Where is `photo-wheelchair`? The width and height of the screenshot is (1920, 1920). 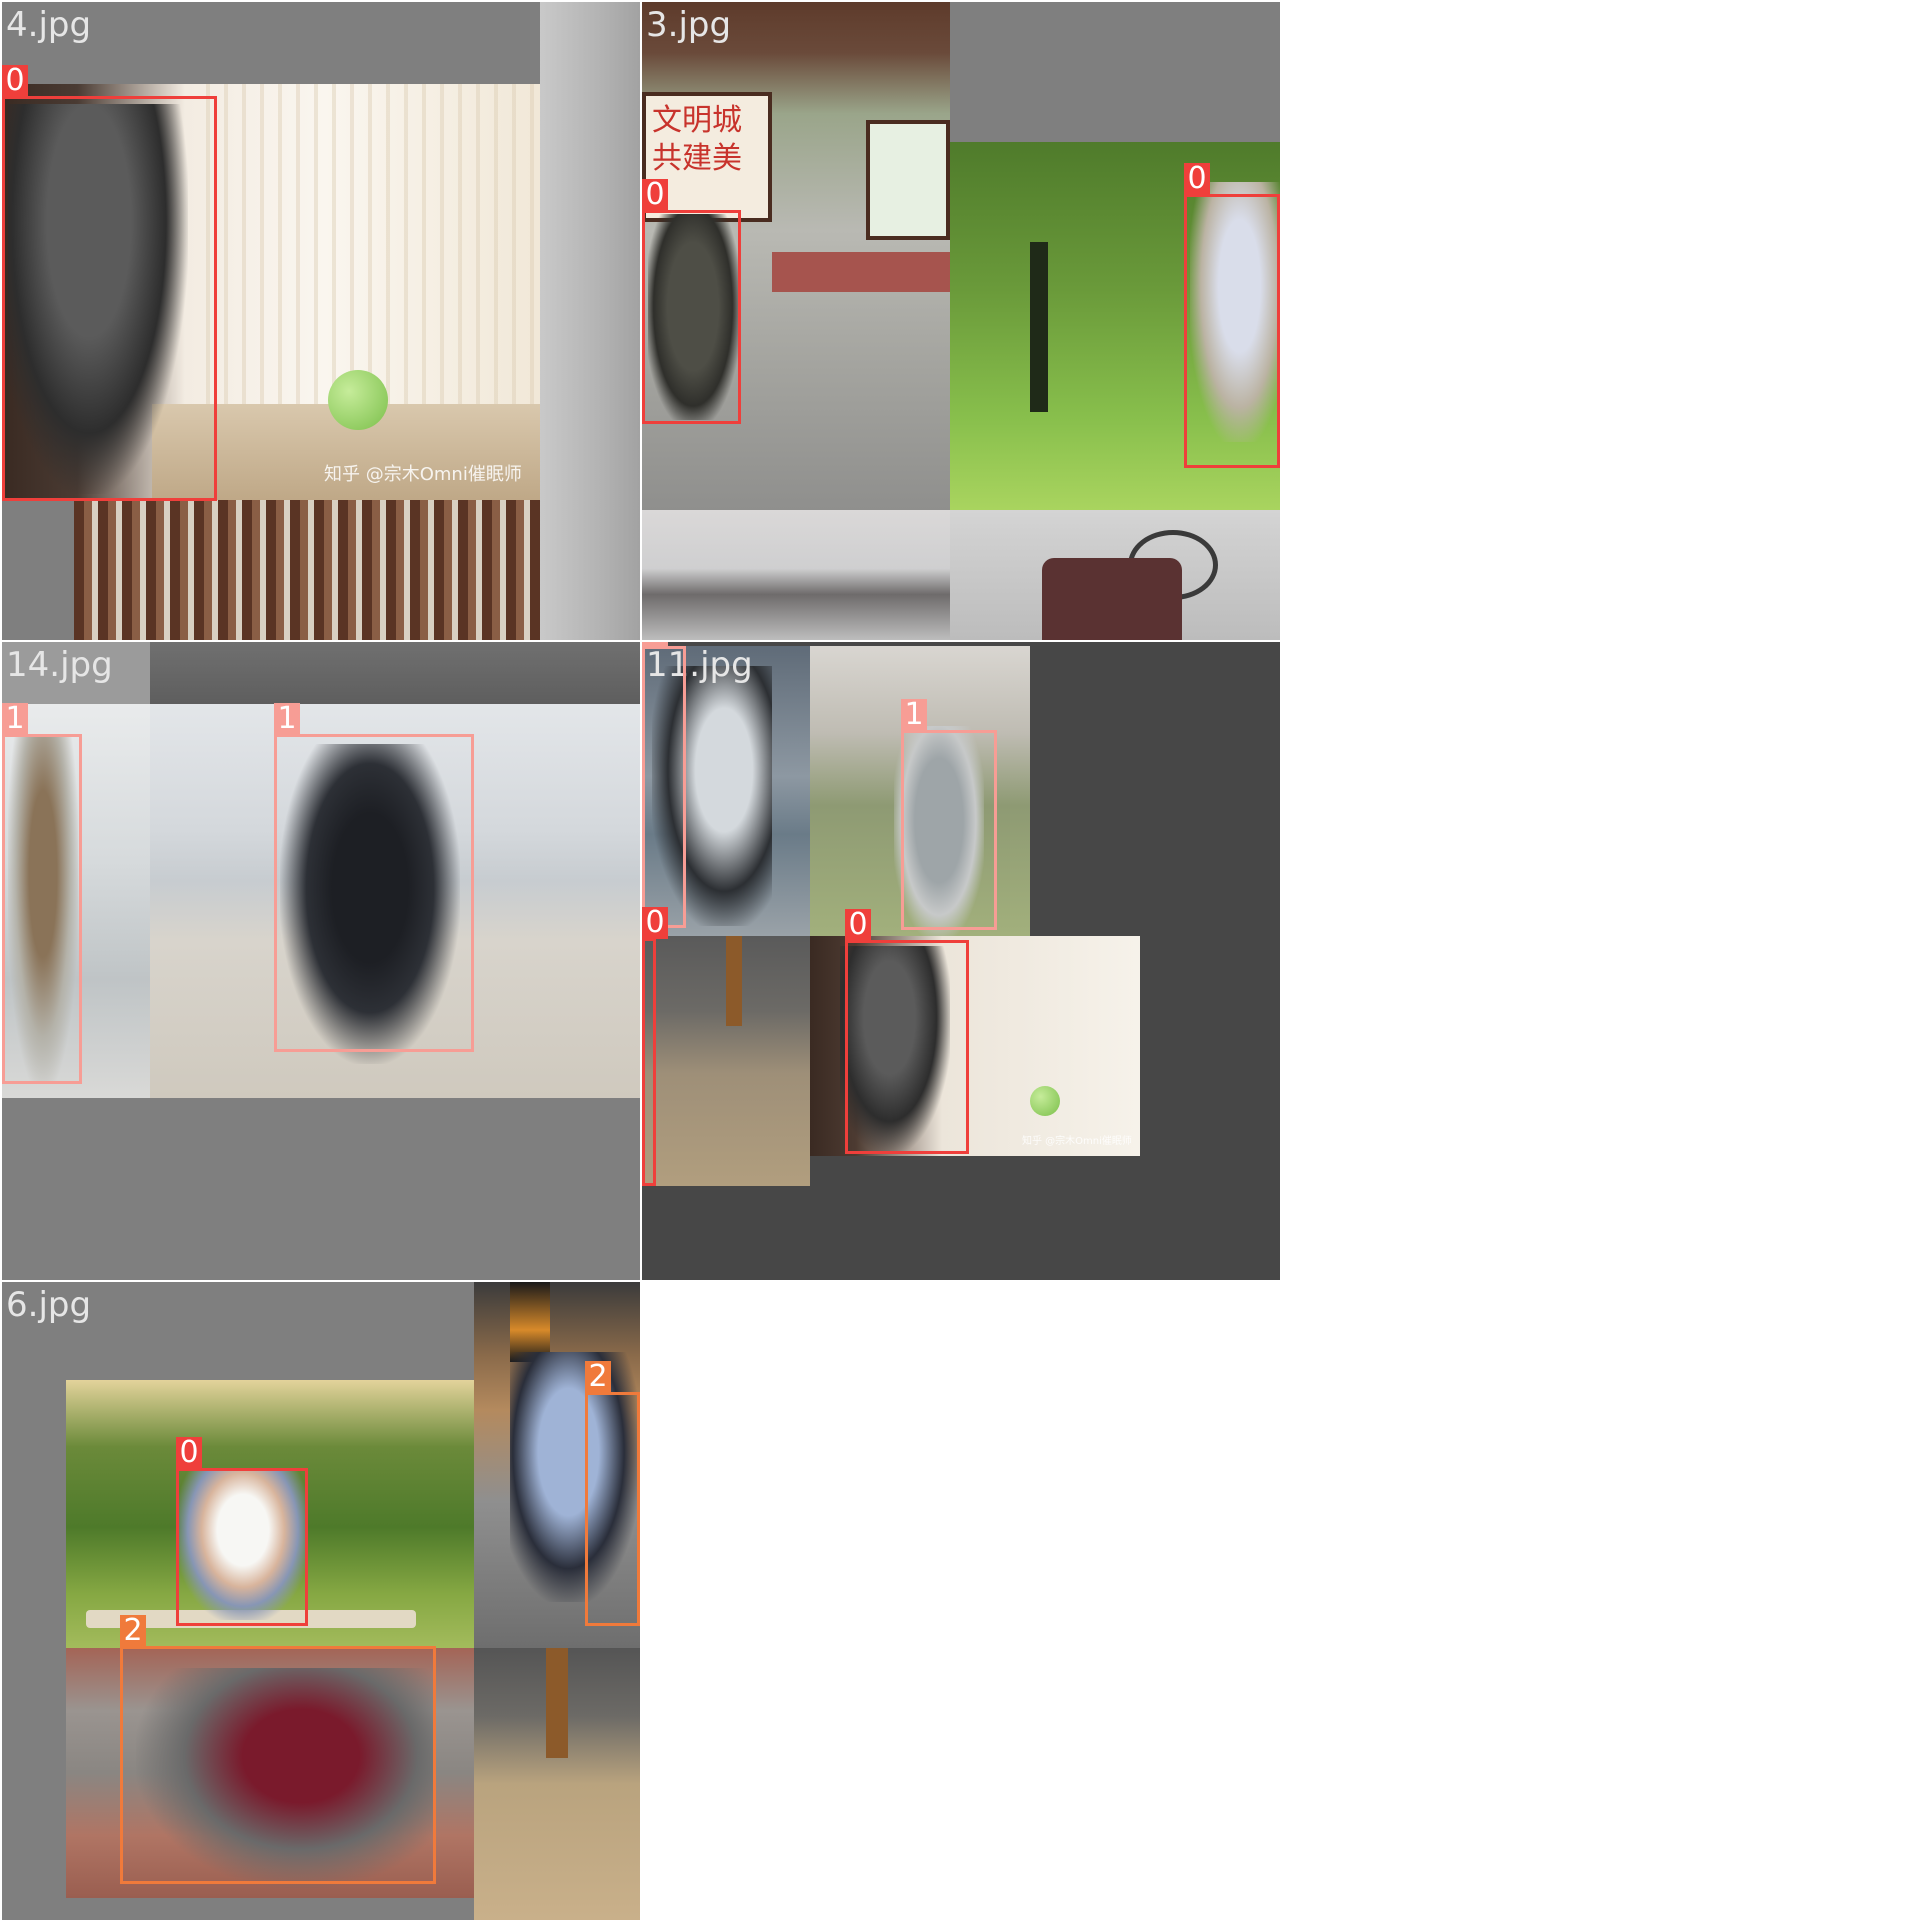 photo-wheelchair is located at coordinates (1115, 575).